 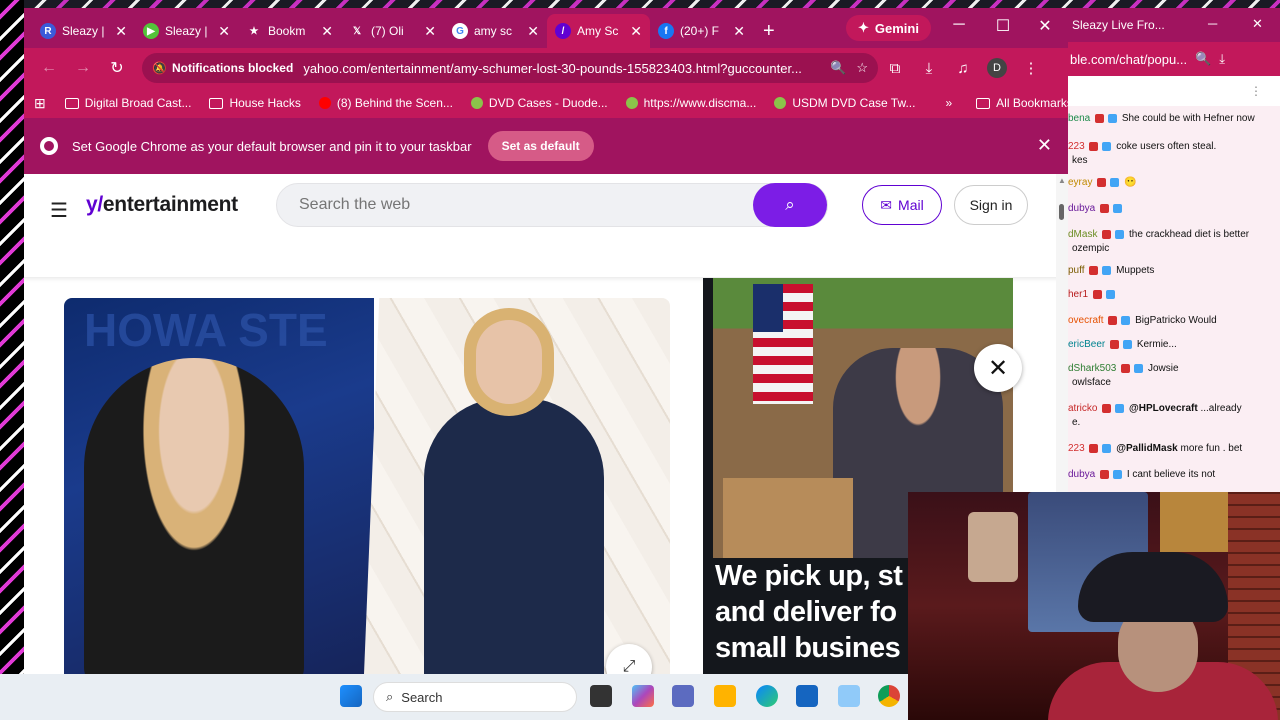 What do you see at coordinates (963, 68) in the screenshot?
I see `media-icon: ♫` at bounding box center [963, 68].